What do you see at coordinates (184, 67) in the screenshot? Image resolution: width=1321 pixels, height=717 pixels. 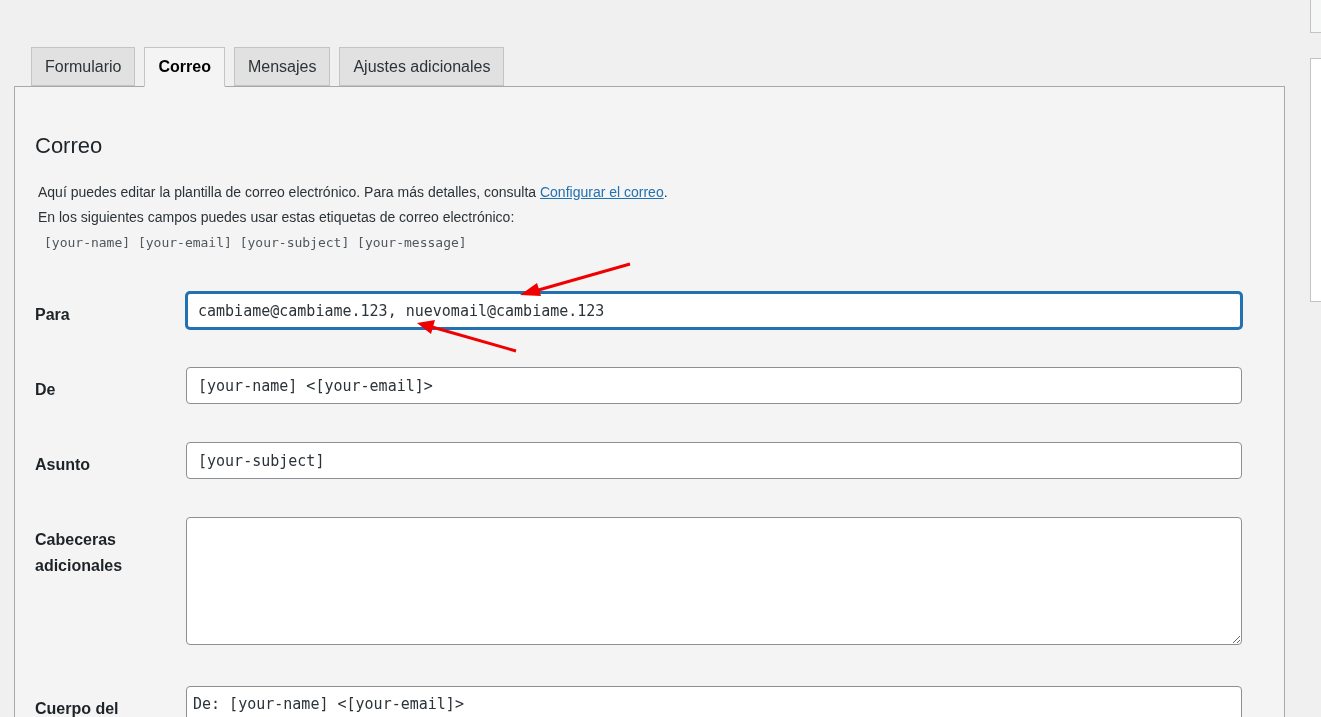 I see `tab: Correo` at bounding box center [184, 67].